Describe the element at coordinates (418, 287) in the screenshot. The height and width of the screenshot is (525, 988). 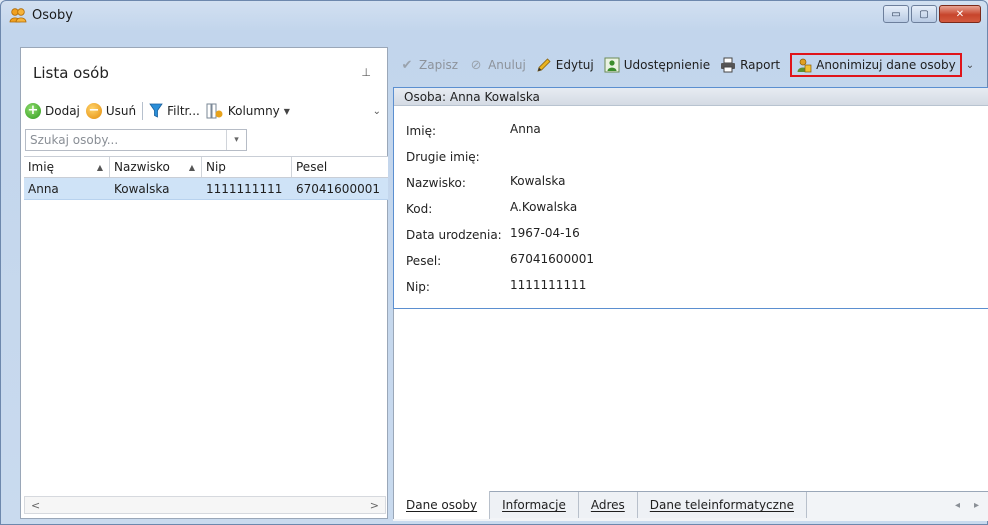
I see `label-nip: Nip:` at that location.